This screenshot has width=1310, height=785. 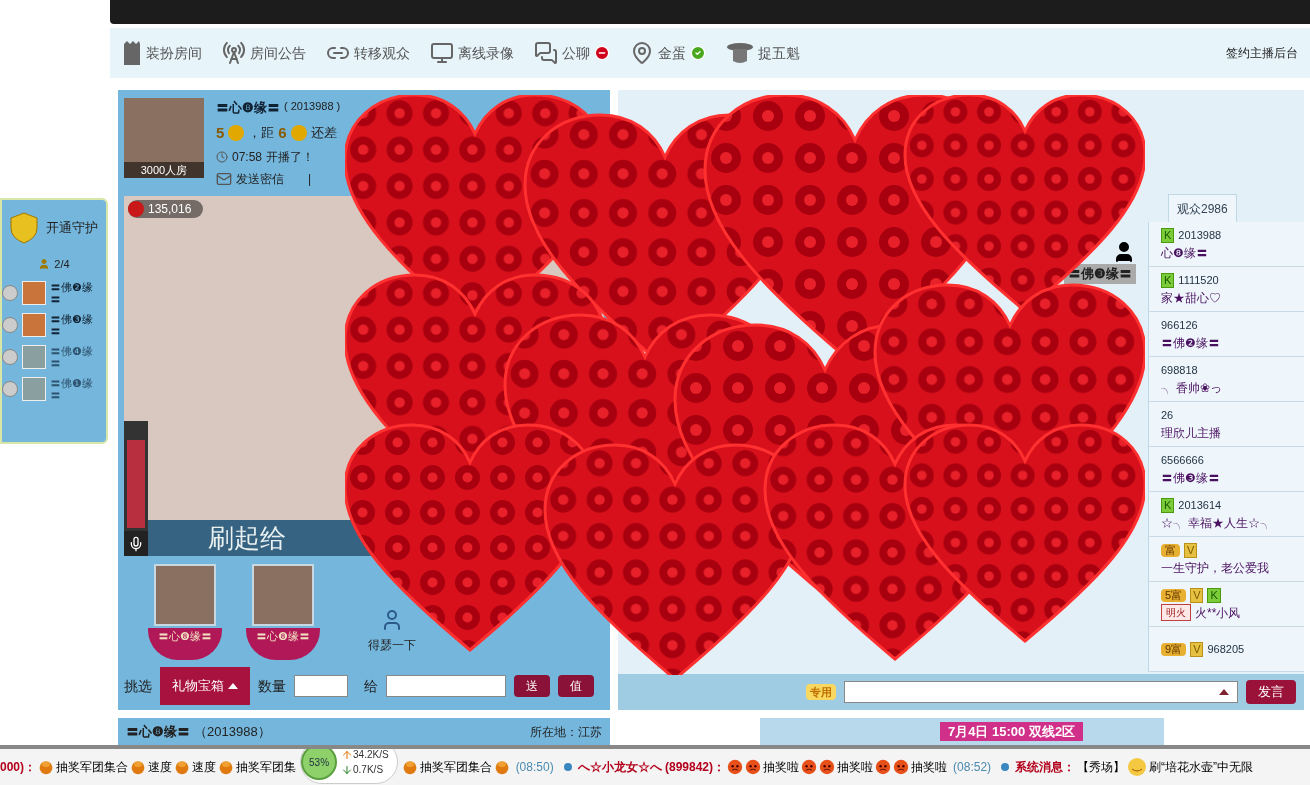 What do you see at coordinates (18, 767) in the screenshot?
I see `ticker-sender: 000)：` at bounding box center [18, 767].